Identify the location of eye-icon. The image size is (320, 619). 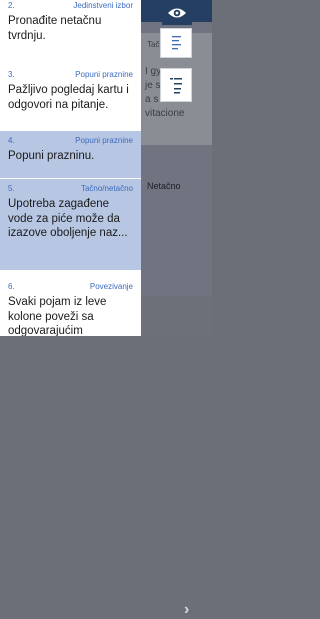
(177, 12).